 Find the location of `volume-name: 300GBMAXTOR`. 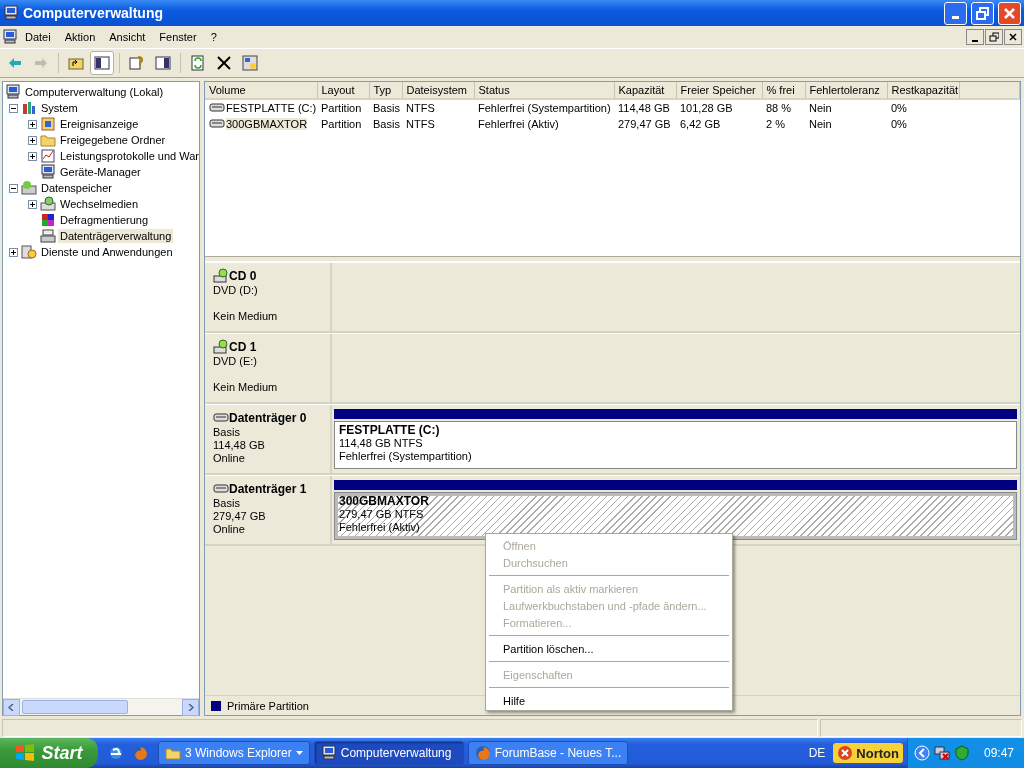

volume-name: 300GBMAXTOR is located at coordinates (267, 124).